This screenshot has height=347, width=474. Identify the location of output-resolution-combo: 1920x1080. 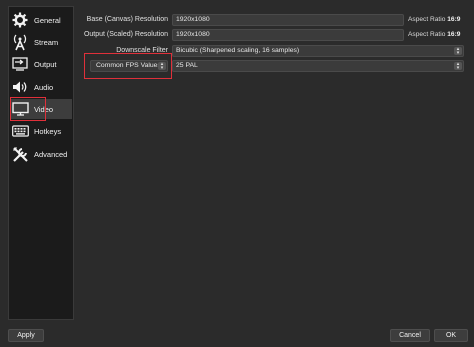
(288, 35).